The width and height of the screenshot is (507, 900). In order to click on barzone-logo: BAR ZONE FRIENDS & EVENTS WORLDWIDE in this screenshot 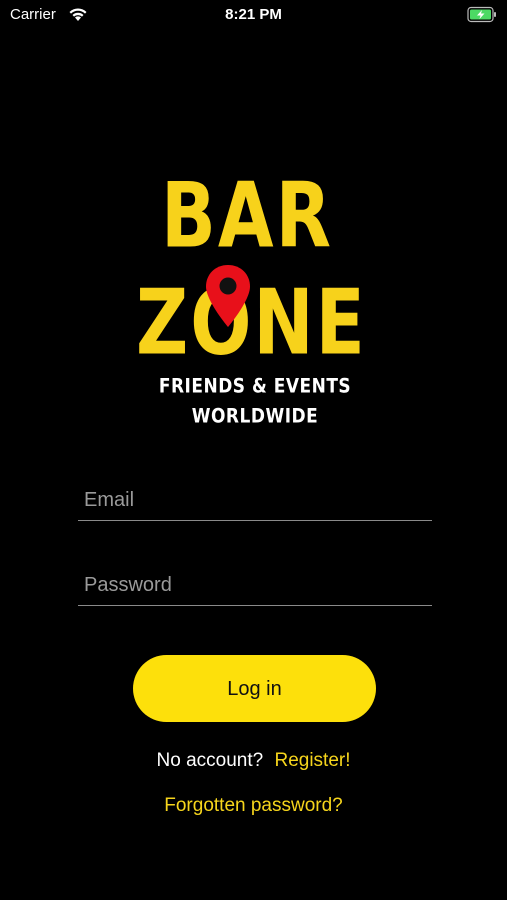, I will do `click(253, 300)`.